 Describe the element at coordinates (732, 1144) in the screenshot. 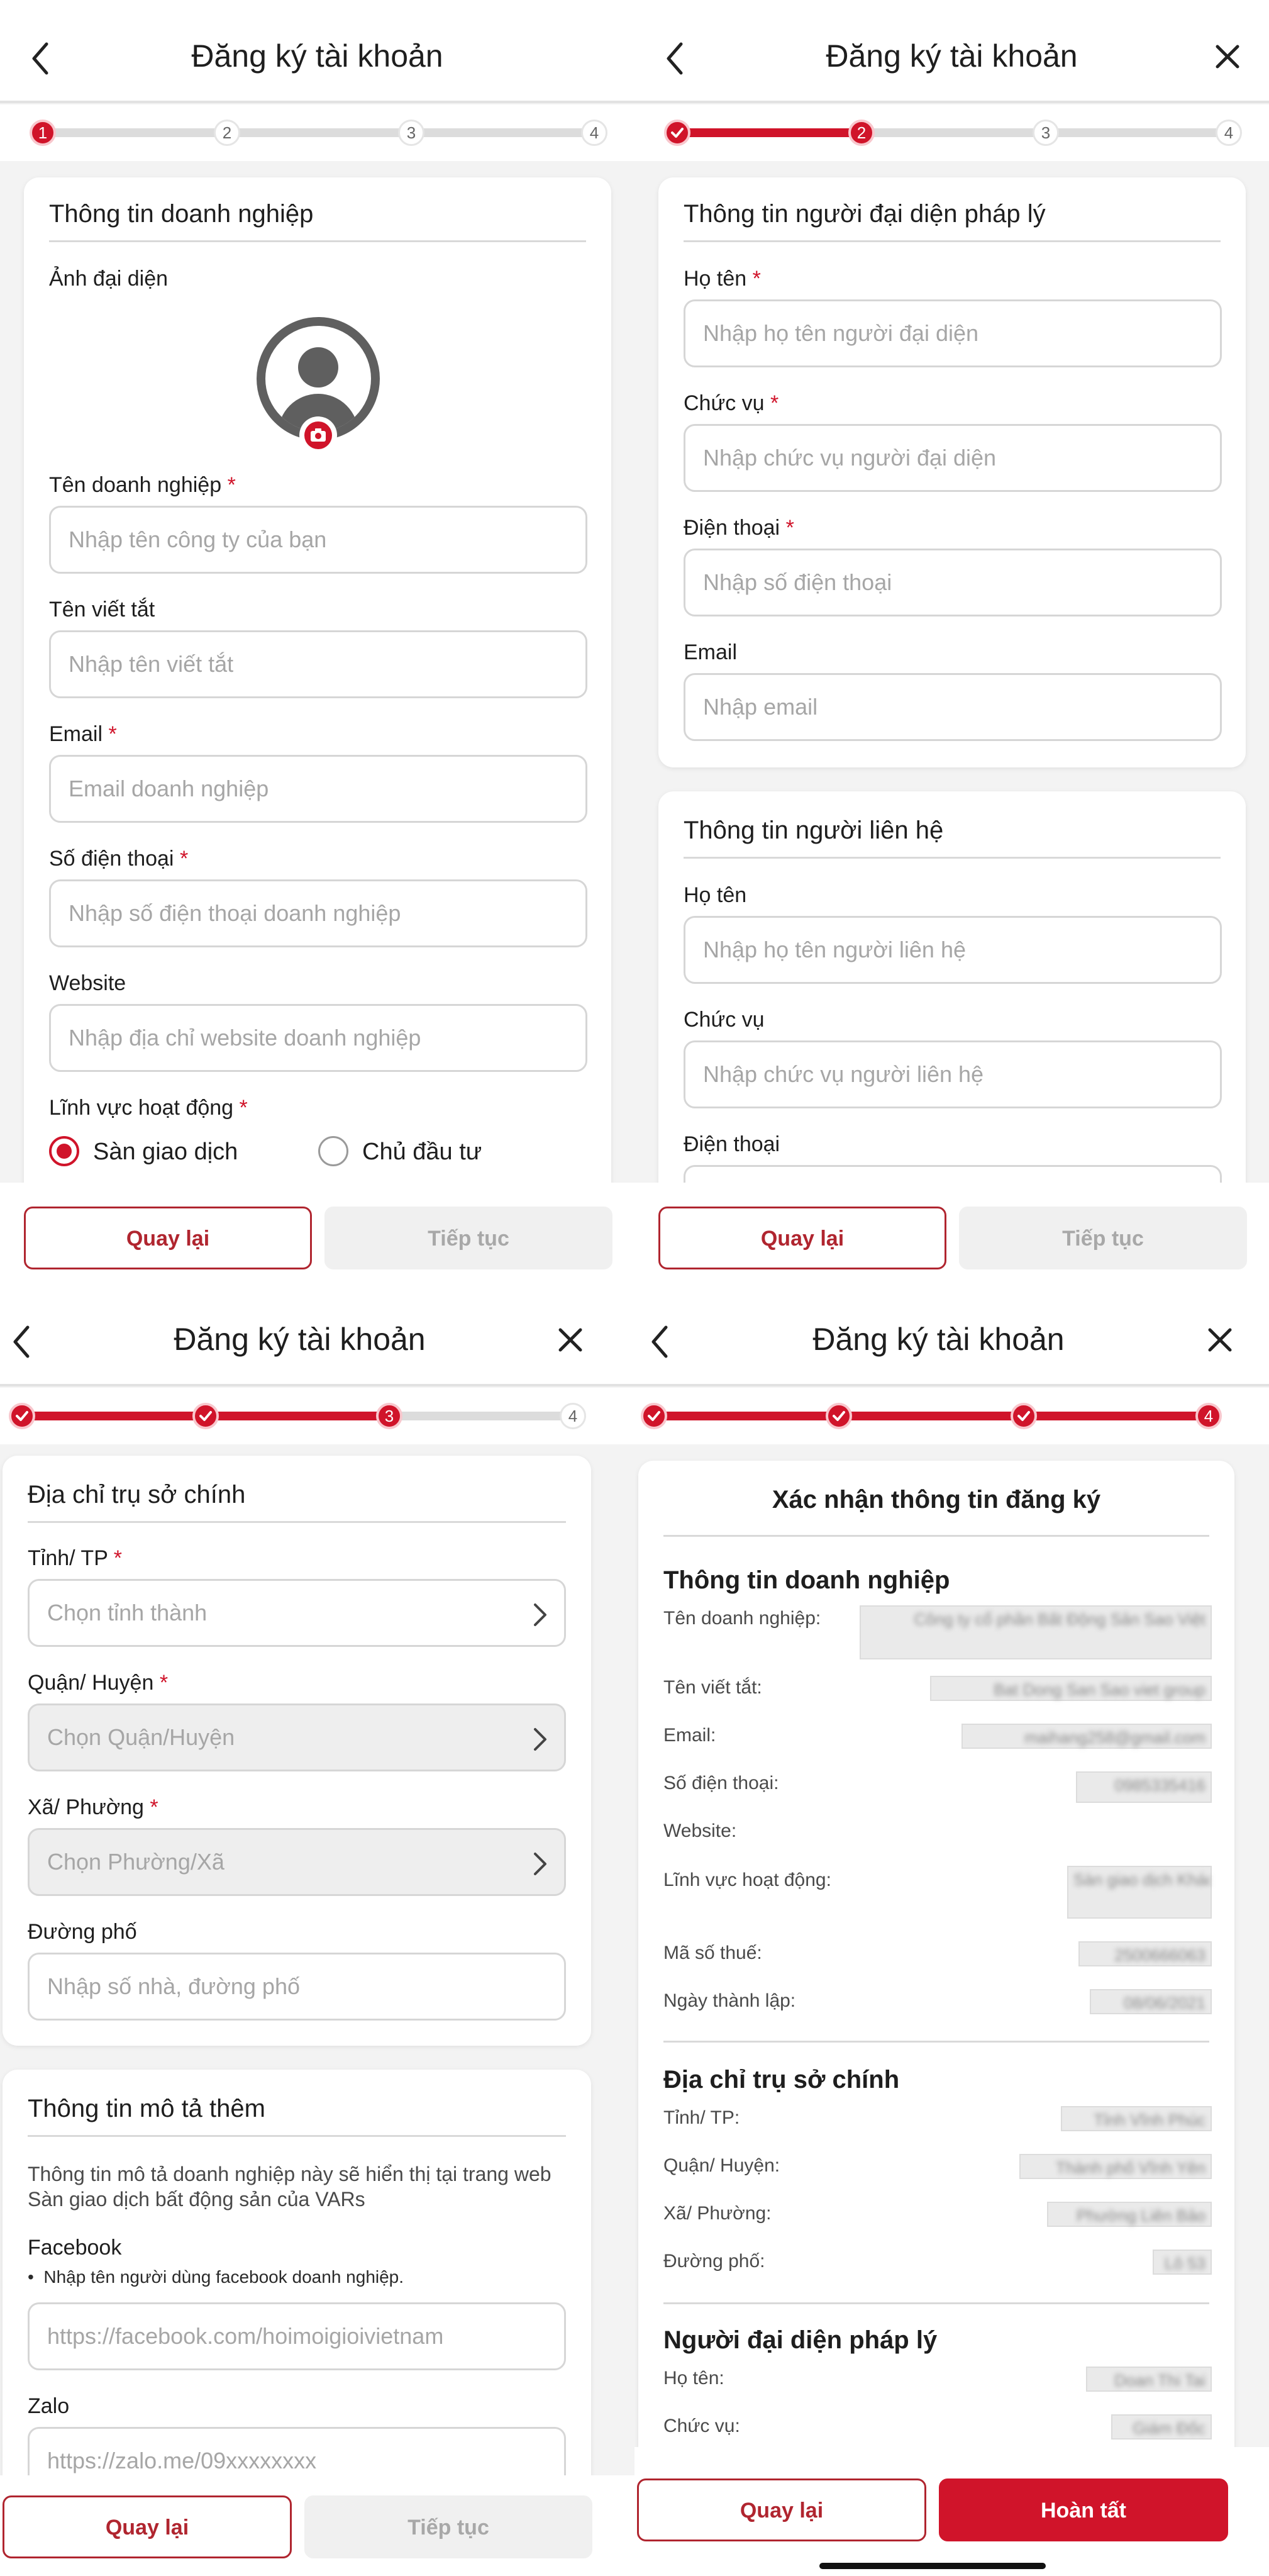

I see `contact-phone-label: Điện thoại` at that location.